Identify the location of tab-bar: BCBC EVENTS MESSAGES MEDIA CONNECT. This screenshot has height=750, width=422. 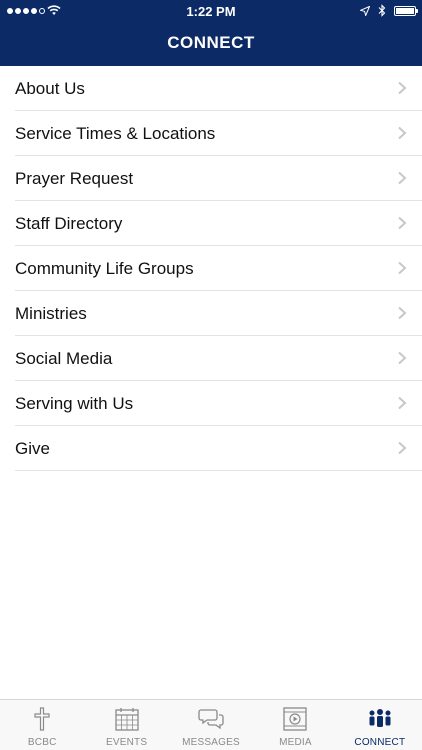
(211, 724).